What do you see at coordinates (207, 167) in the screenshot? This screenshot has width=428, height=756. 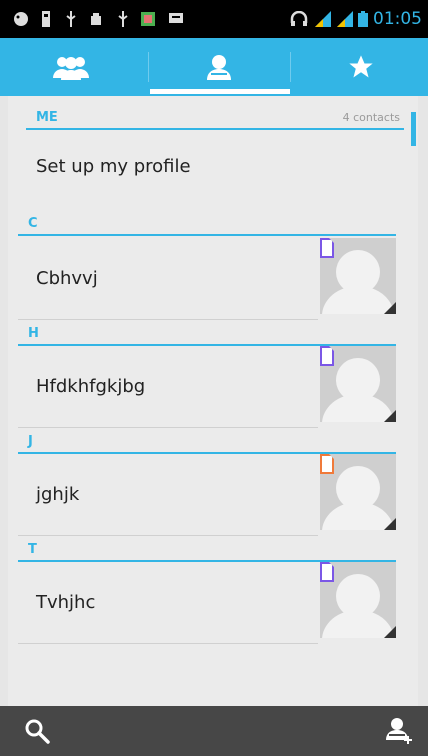 I see `setup-profile-row: Set up my profile` at bounding box center [207, 167].